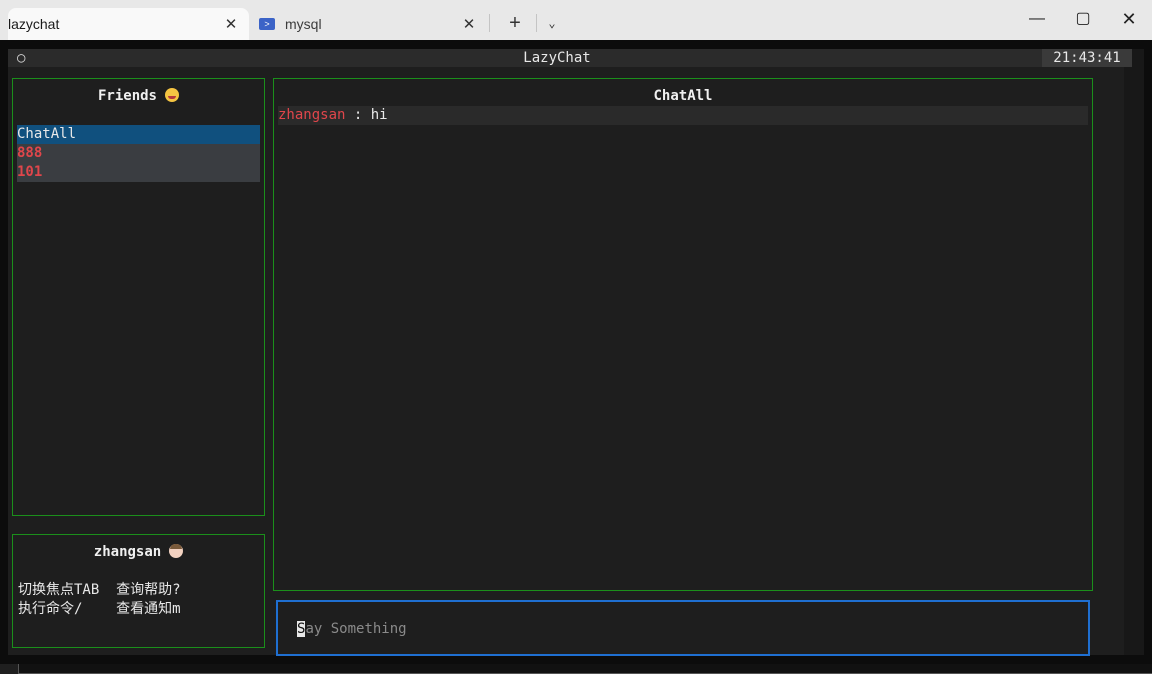 The height and width of the screenshot is (674, 1152). Describe the element at coordinates (34, 24) in the screenshot. I see `tab-label: lazychat` at that location.